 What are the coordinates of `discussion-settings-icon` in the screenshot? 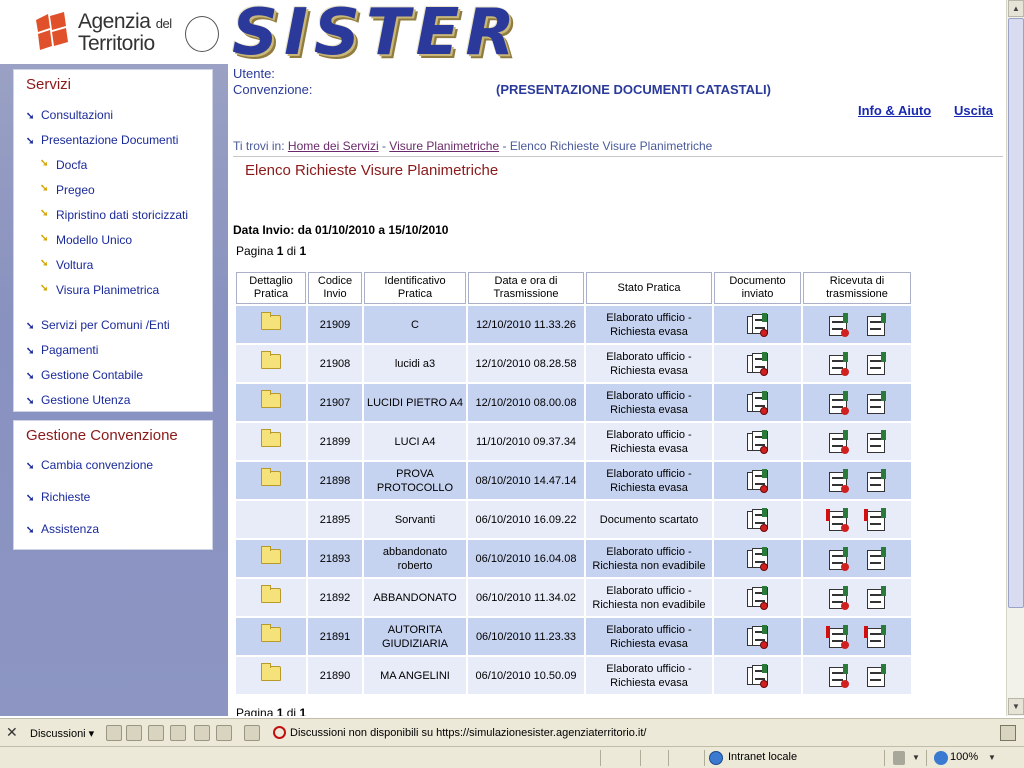 It's located at (1008, 733).